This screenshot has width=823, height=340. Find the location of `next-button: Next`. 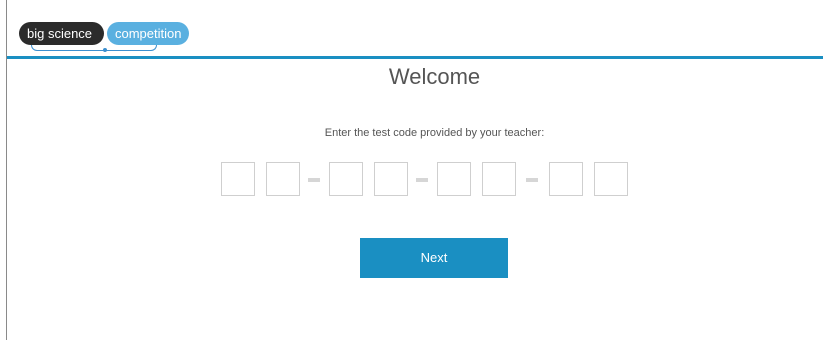

next-button: Next is located at coordinates (434, 258).